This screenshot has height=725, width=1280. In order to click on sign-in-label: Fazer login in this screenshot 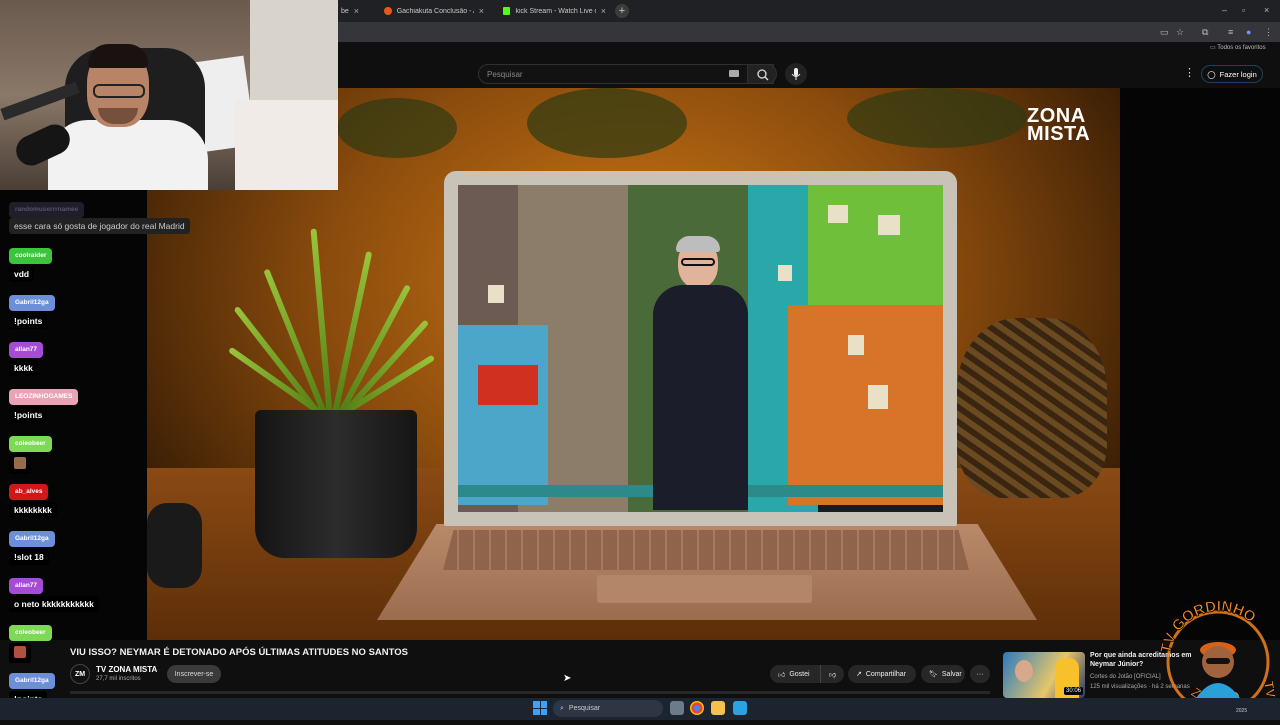, I will do `click(1238, 74)`.